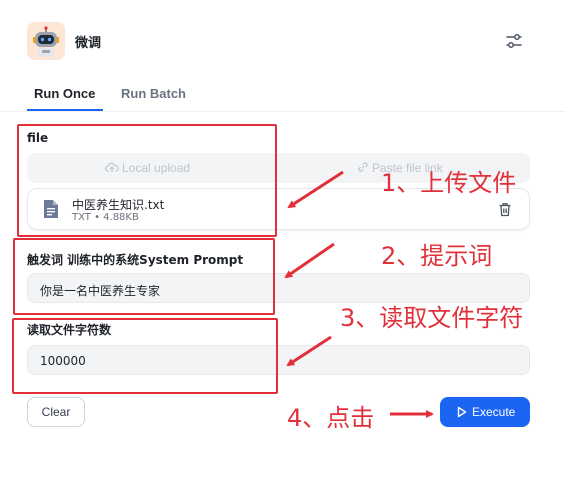 The width and height of the screenshot is (565, 478). I want to click on annotation-step-3: 3、读取文件字符, so click(432, 318).